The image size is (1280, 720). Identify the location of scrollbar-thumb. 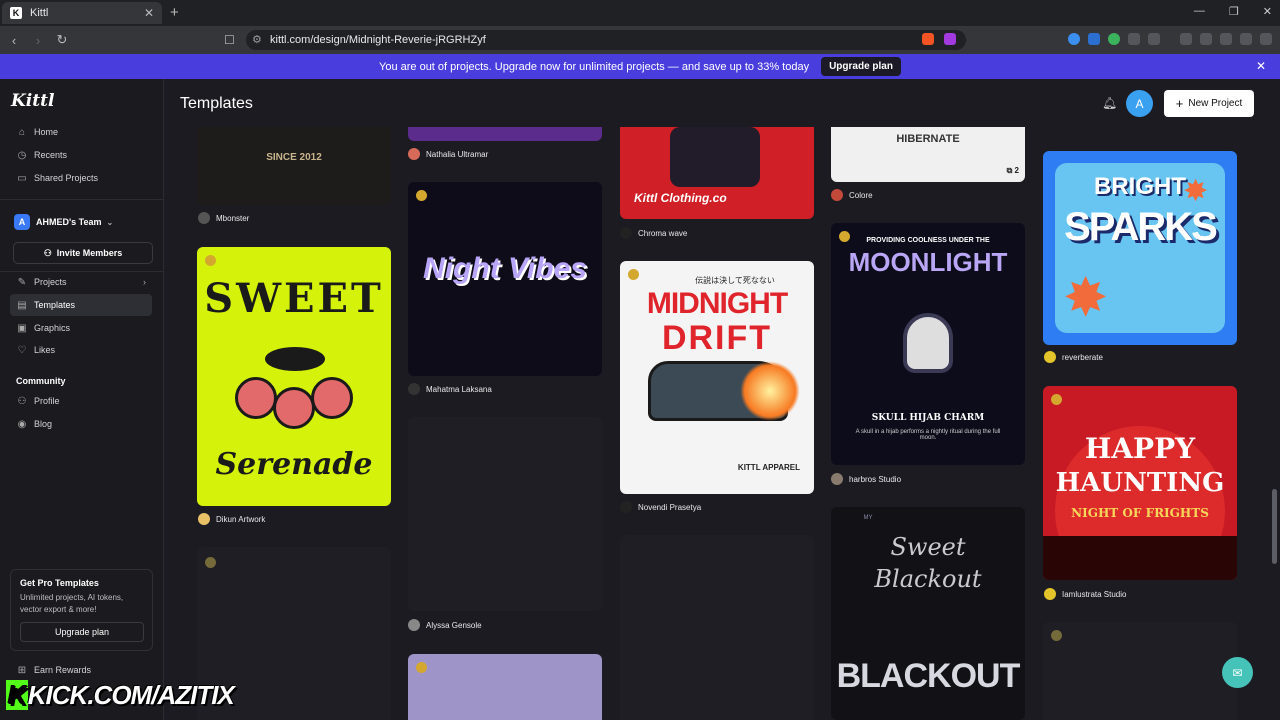
(1274, 526).